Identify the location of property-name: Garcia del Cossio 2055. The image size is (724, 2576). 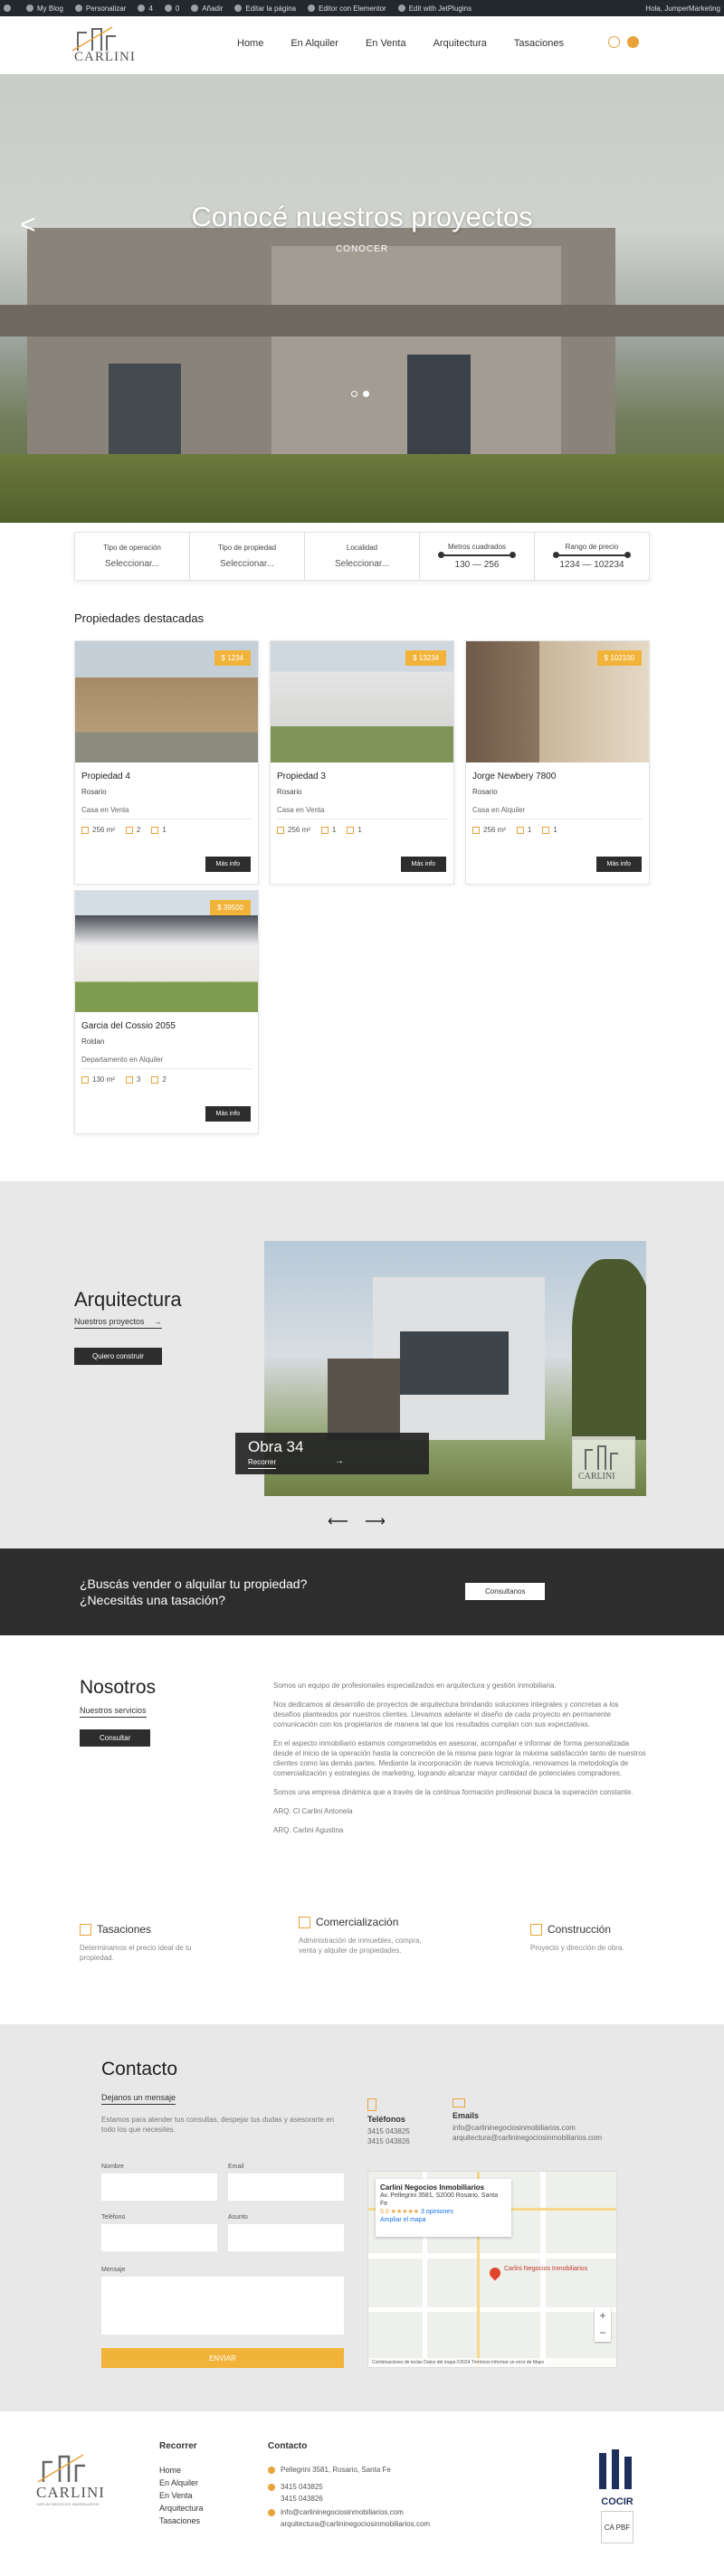
(129, 1026).